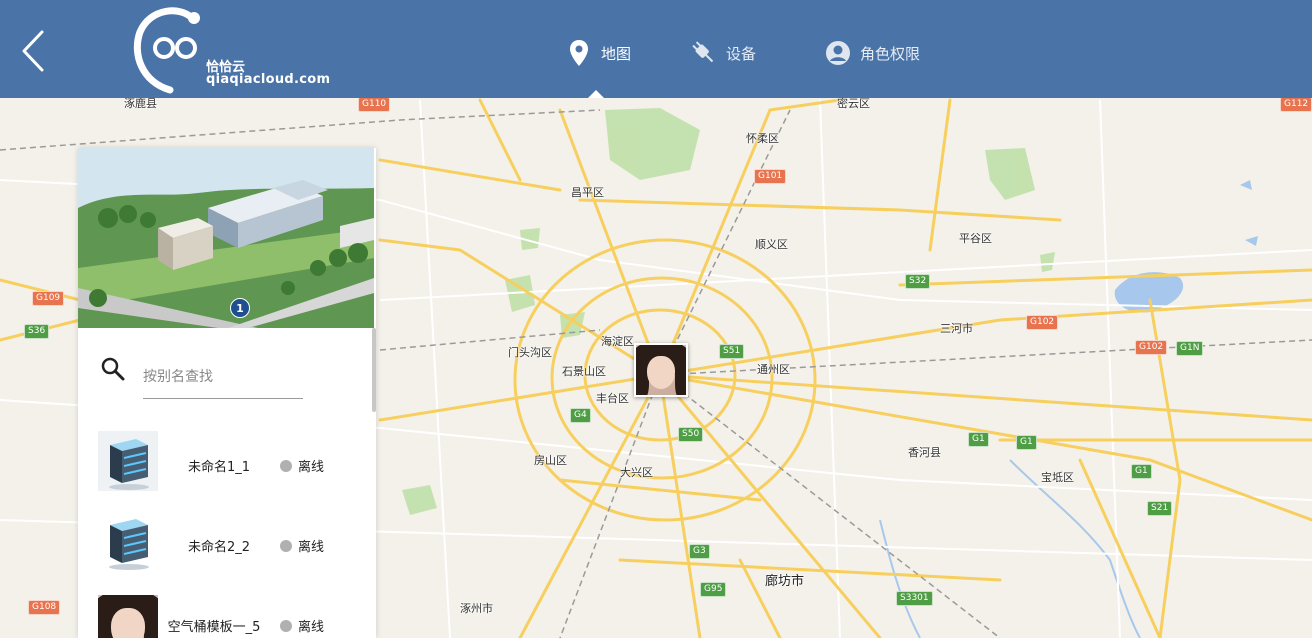 This screenshot has height=638, width=1312. I want to click on plug-icon, so click(704, 53).